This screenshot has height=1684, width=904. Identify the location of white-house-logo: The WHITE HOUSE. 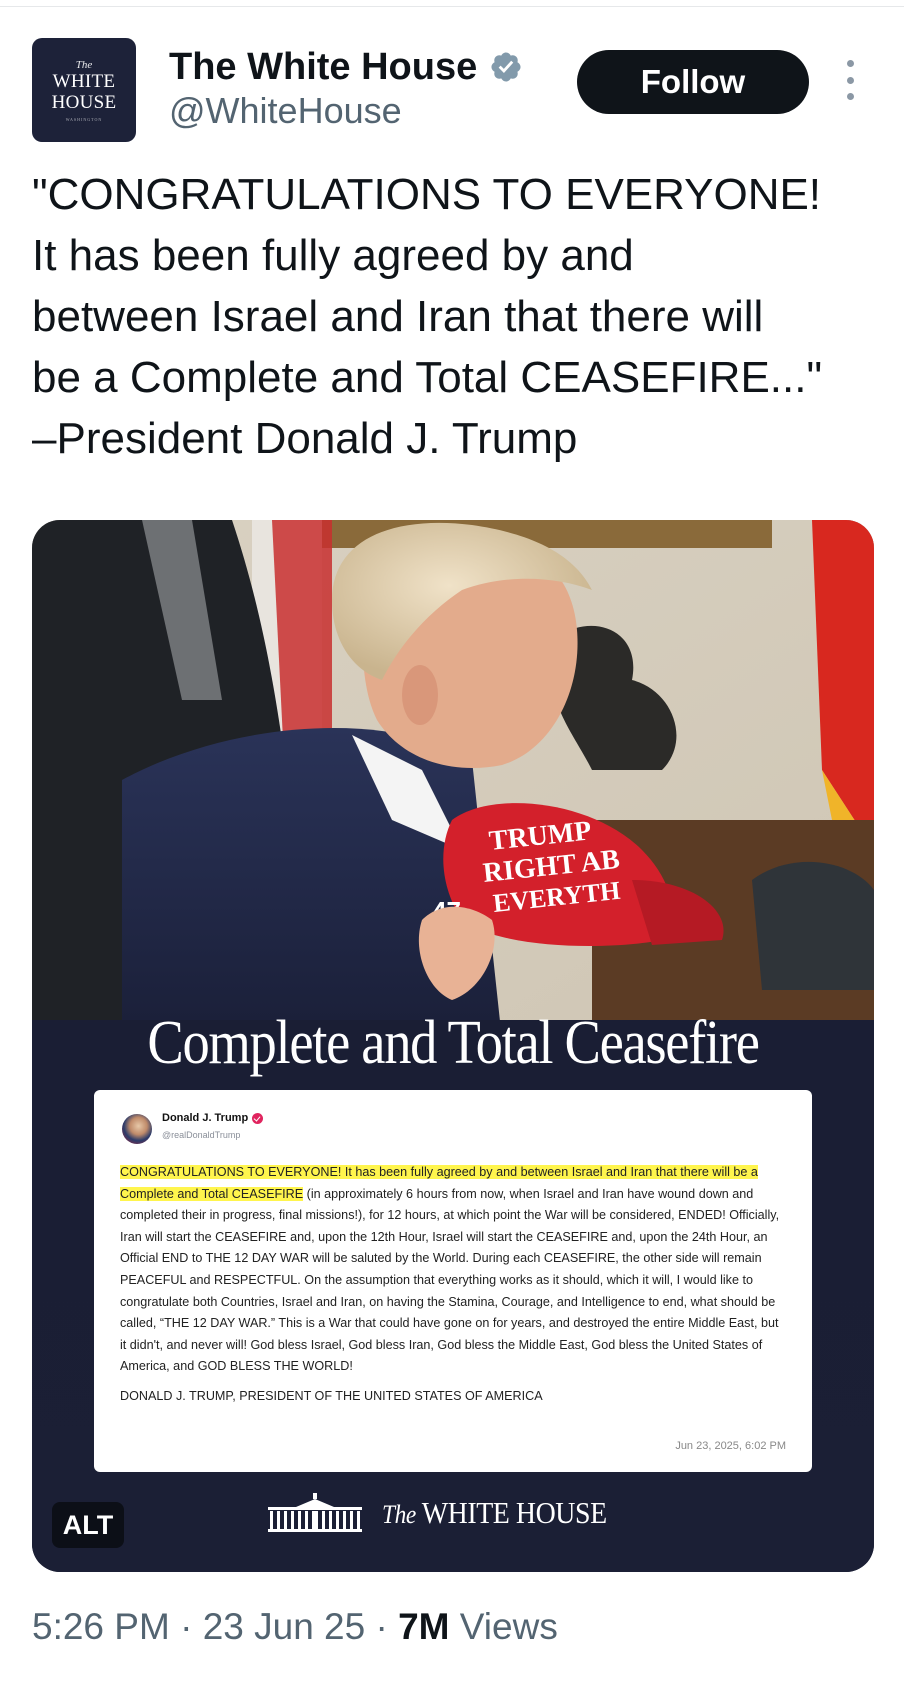
(449, 1513).